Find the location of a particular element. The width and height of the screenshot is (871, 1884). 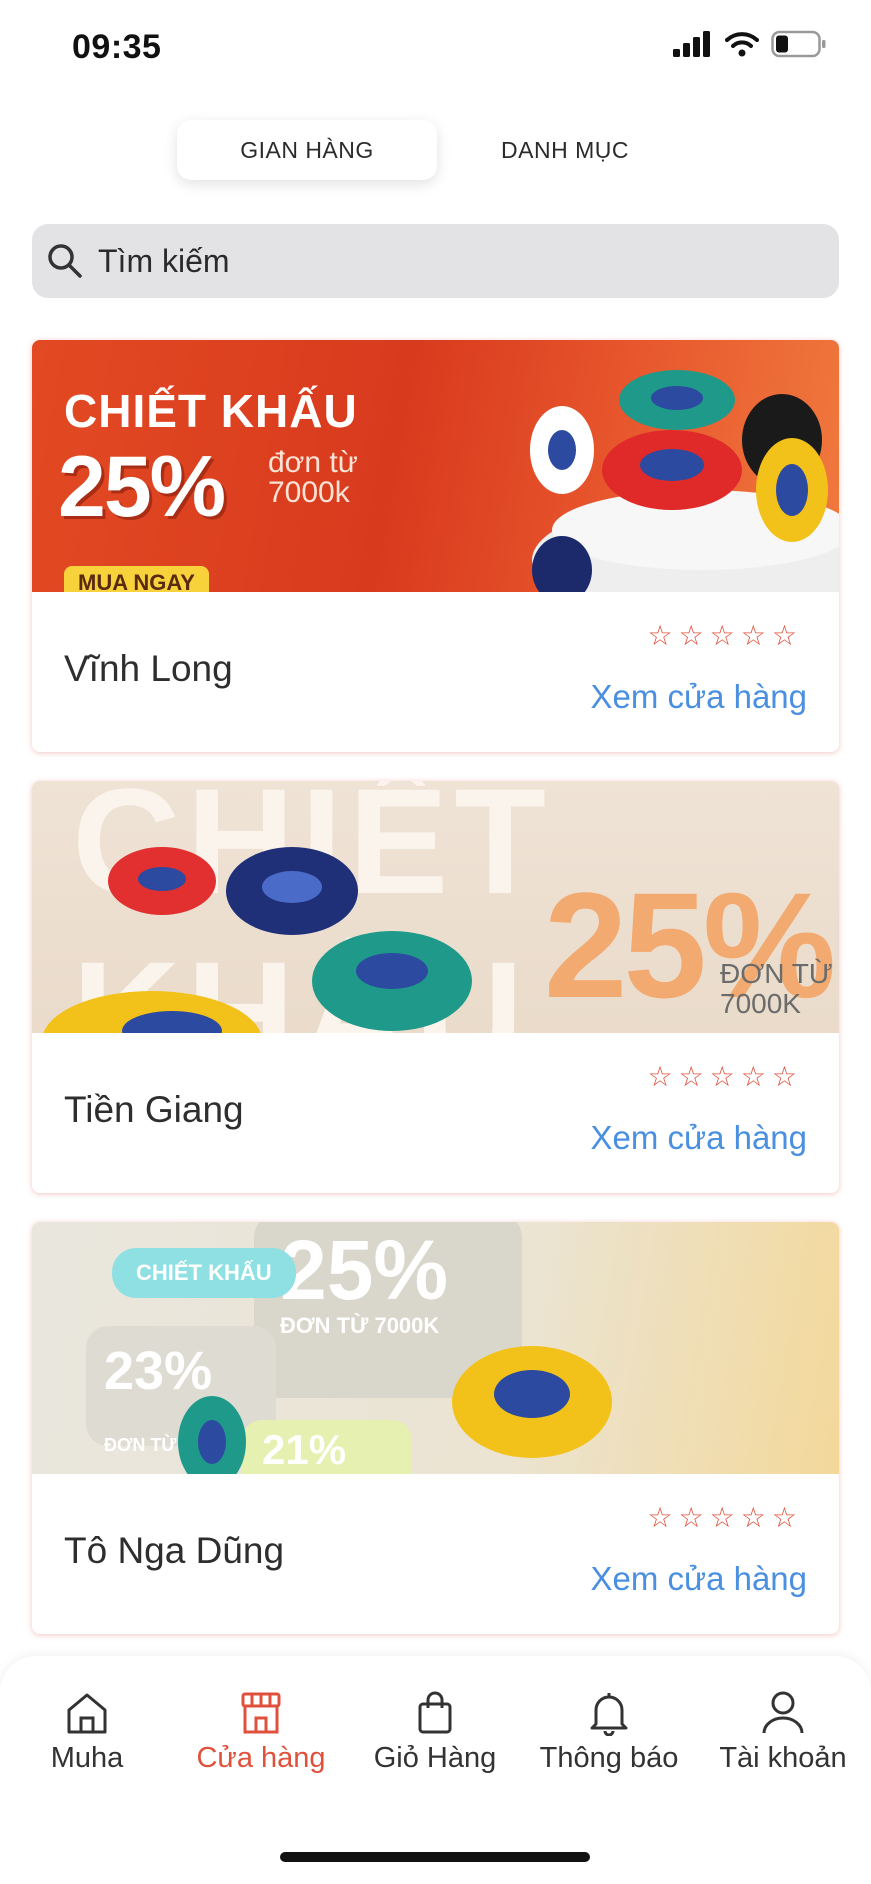

nav-item-tai-khoan: Tài khoản is located at coordinates (783, 1732).